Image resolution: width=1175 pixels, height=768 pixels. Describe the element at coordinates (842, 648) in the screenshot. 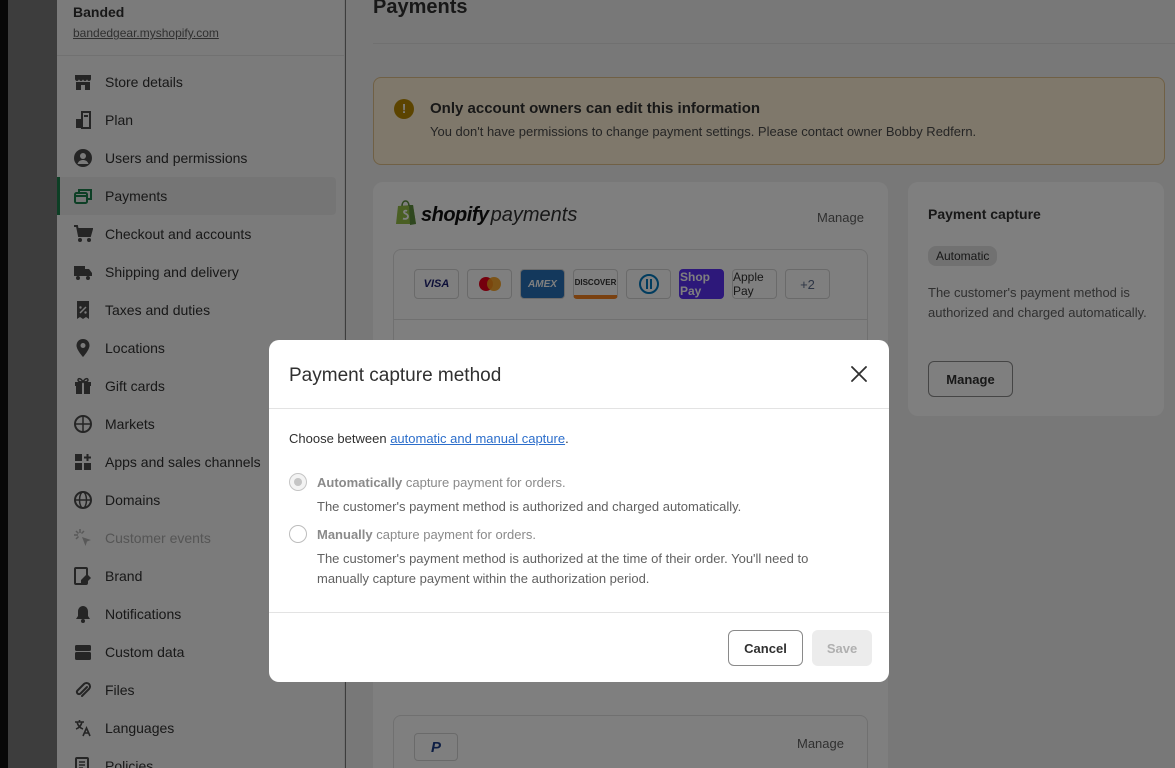

I see `save-button: Save` at that location.